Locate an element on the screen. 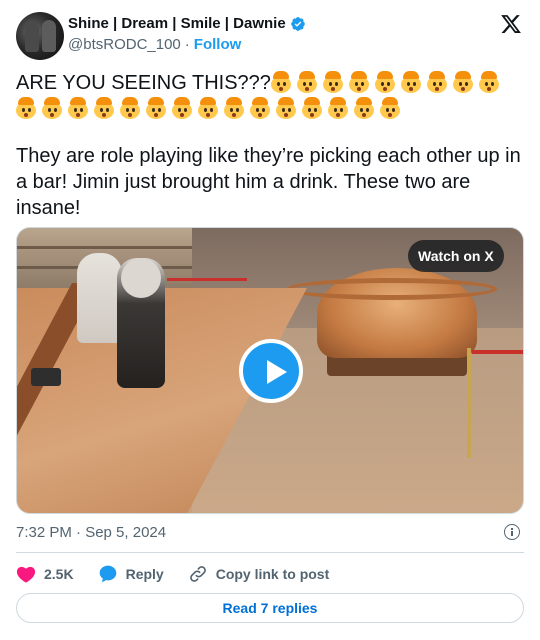  handle-row: @btsRODC_100 · Follow is located at coordinates (154, 44).